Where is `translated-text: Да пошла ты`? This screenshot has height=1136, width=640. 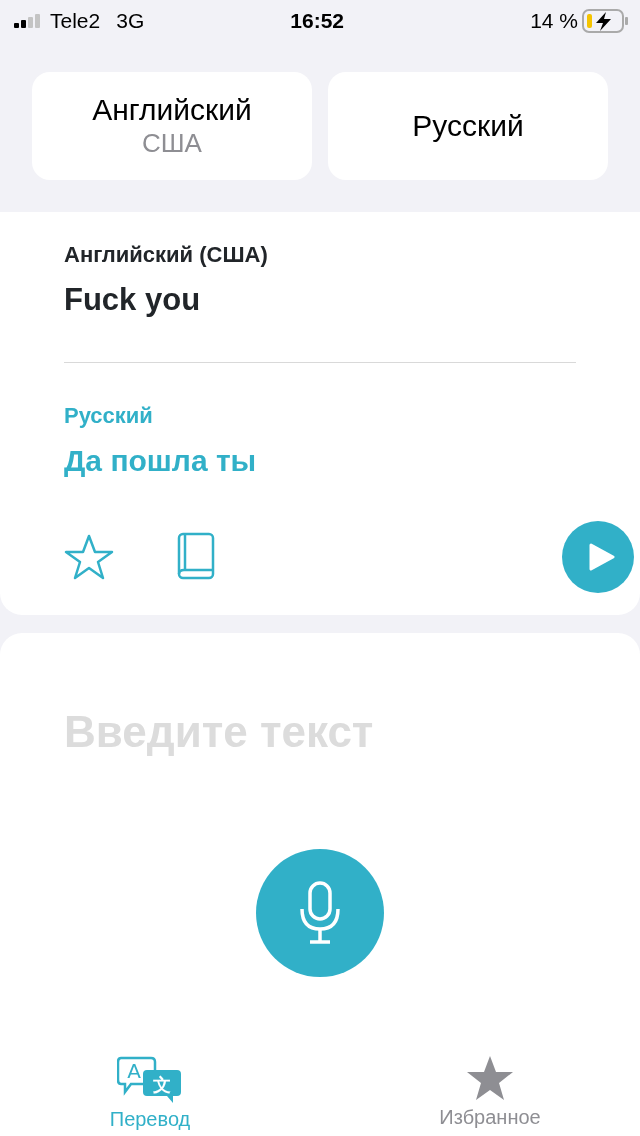
translated-text: Да пошла ты is located at coordinates (161, 460).